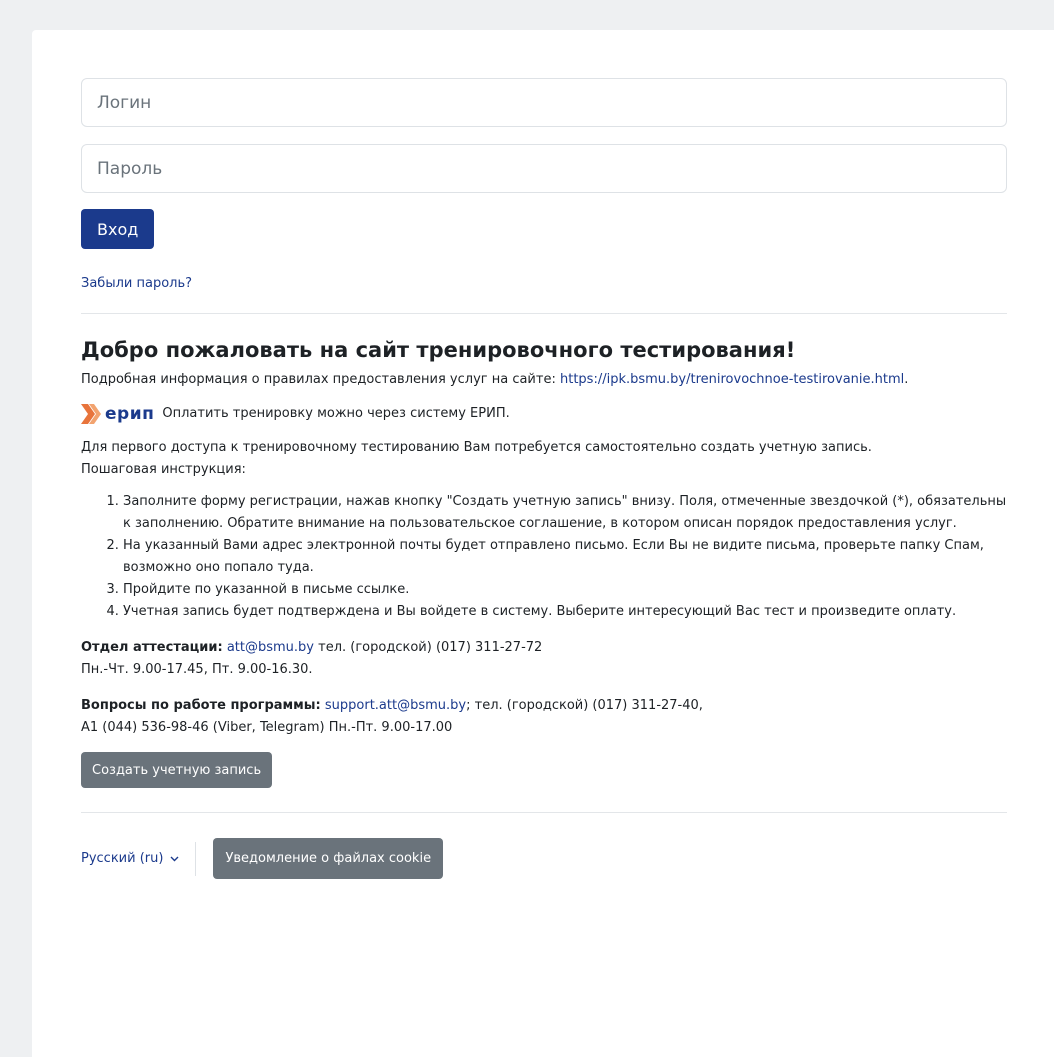 The height and width of the screenshot is (1057, 1054). What do you see at coordinates (91, 414) in the screenshot?
I see `erip-chevron-icon` at bounding box center [91, 414].